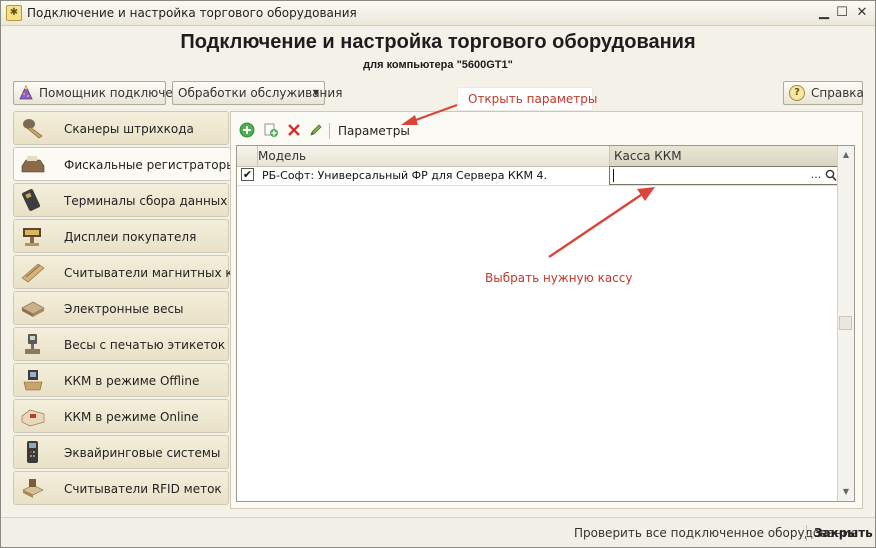  I want to click on sidebar-item-fiscal-registrars: Фискальные регистраторы, so click(124, 164).